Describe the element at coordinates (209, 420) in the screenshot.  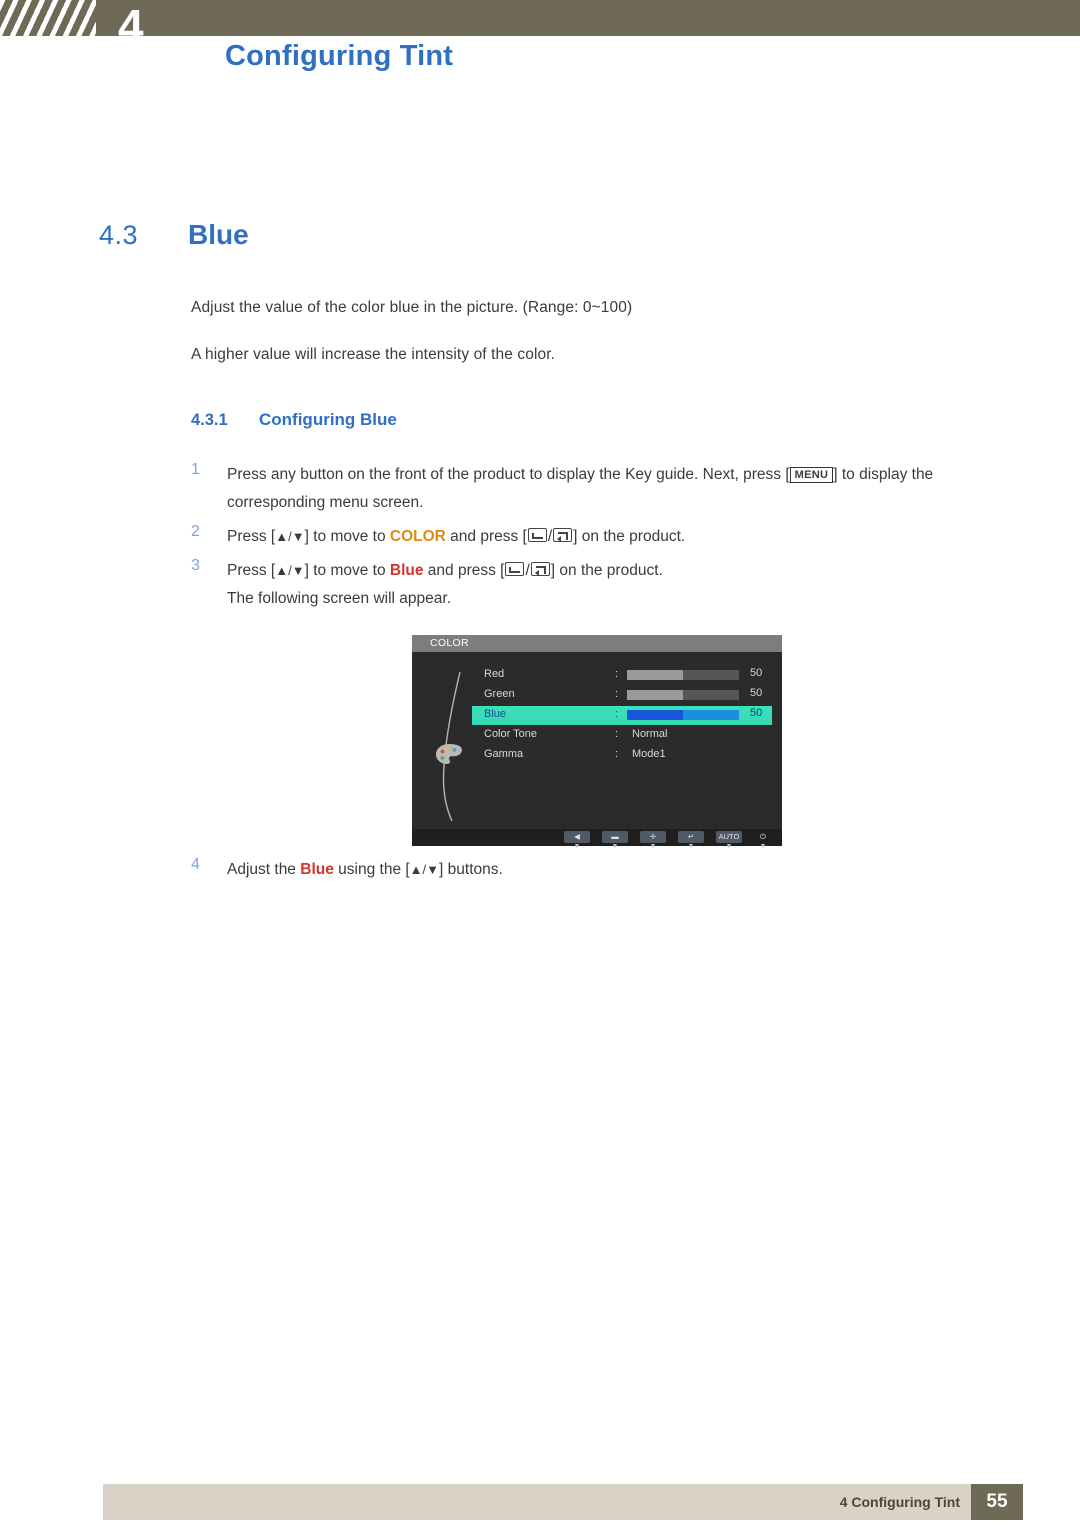
I see `subsection-number: 4.3.1` at that location.